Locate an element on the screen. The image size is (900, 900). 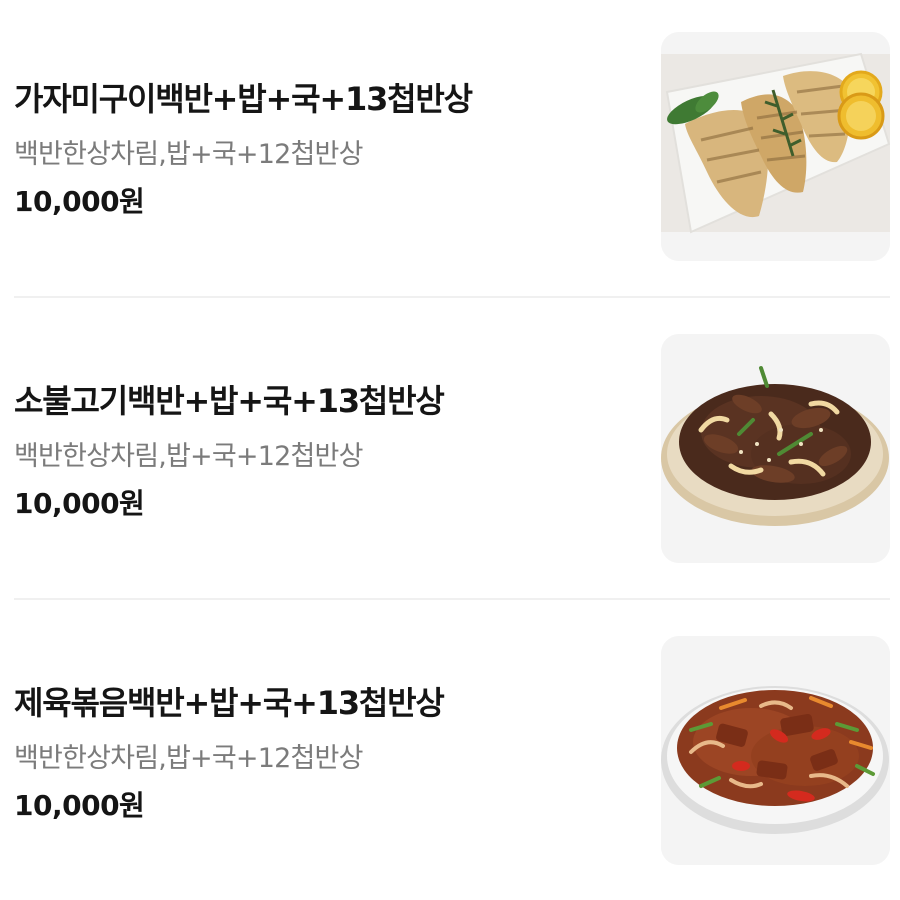
menu-item-name: 제육볶음백반+밥+국+13첩반상 is located at coordinates (229, 703).